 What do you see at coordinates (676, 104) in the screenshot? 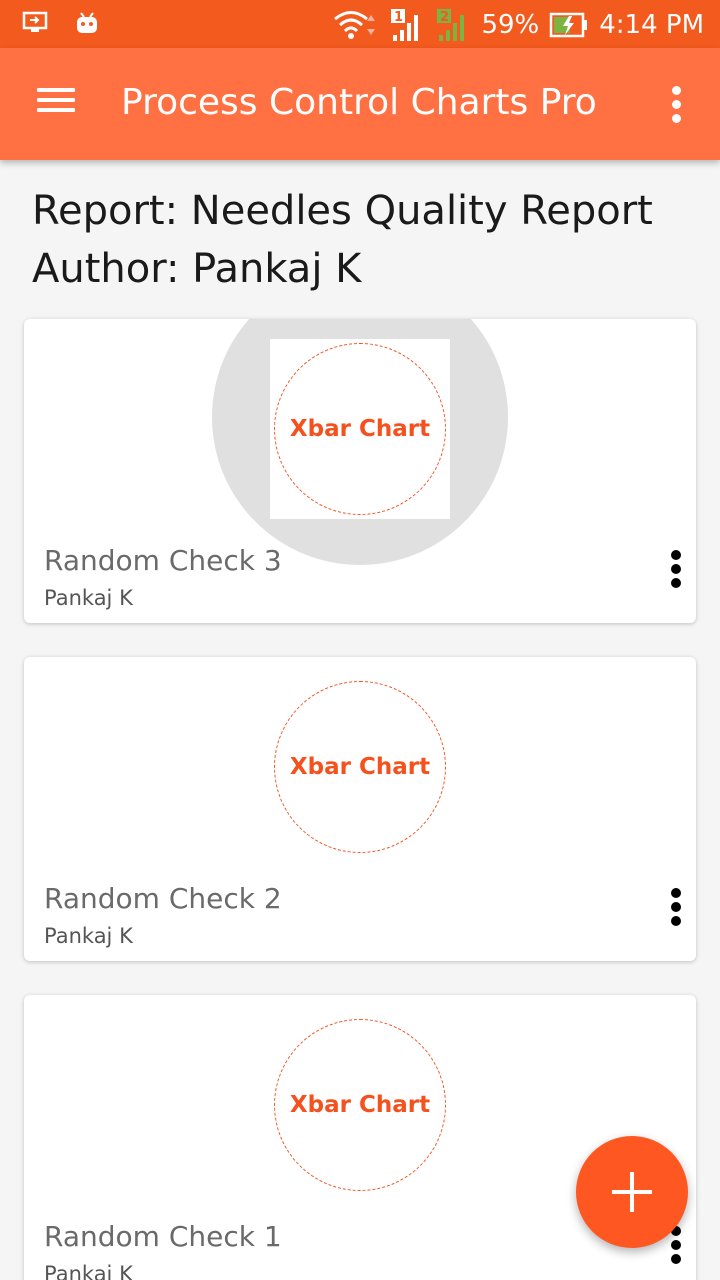
I see `more-vert-icon` at bounding box center [676, 104].